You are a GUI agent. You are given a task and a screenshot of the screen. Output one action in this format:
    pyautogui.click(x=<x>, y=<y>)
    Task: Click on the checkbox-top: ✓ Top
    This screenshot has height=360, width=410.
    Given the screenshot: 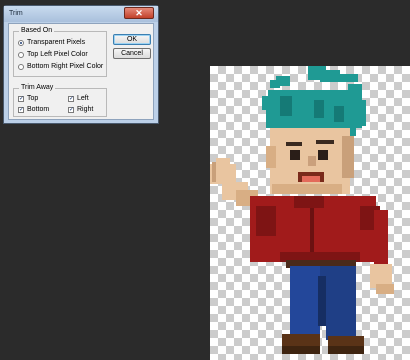 What is the action you would take?
    pyautogui.click(x=28, y=98)
    